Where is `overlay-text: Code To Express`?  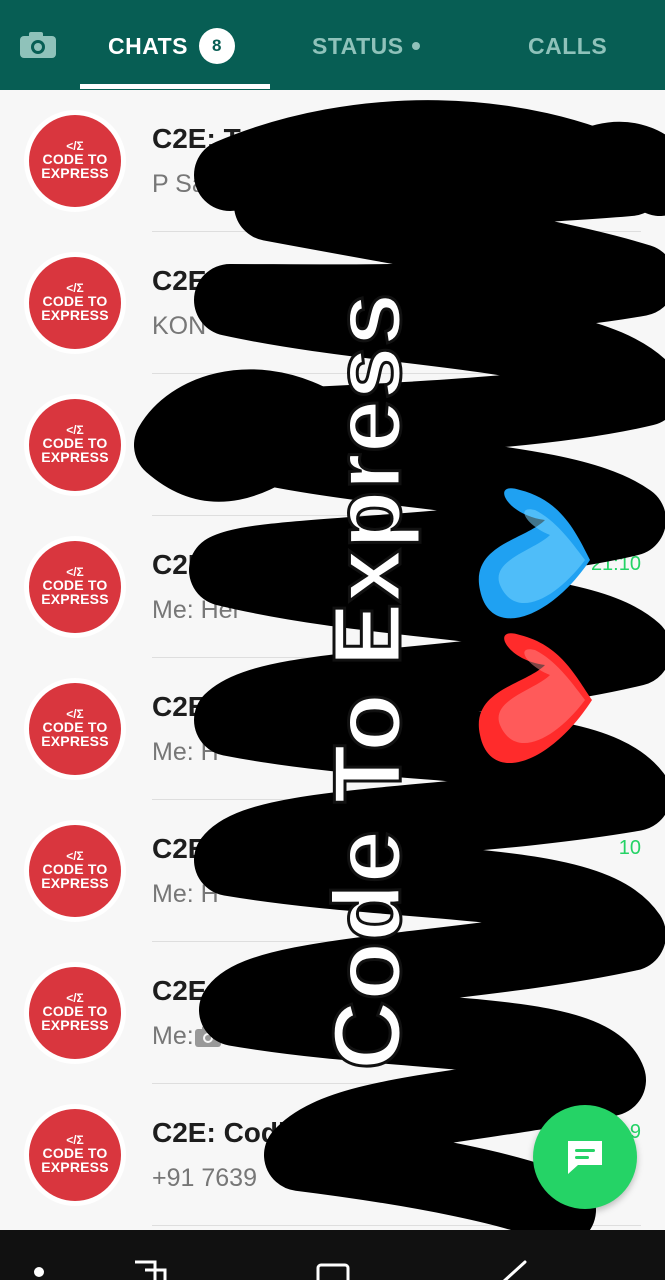
overlay-text: Code To Express is located at coordinates (367, 681).